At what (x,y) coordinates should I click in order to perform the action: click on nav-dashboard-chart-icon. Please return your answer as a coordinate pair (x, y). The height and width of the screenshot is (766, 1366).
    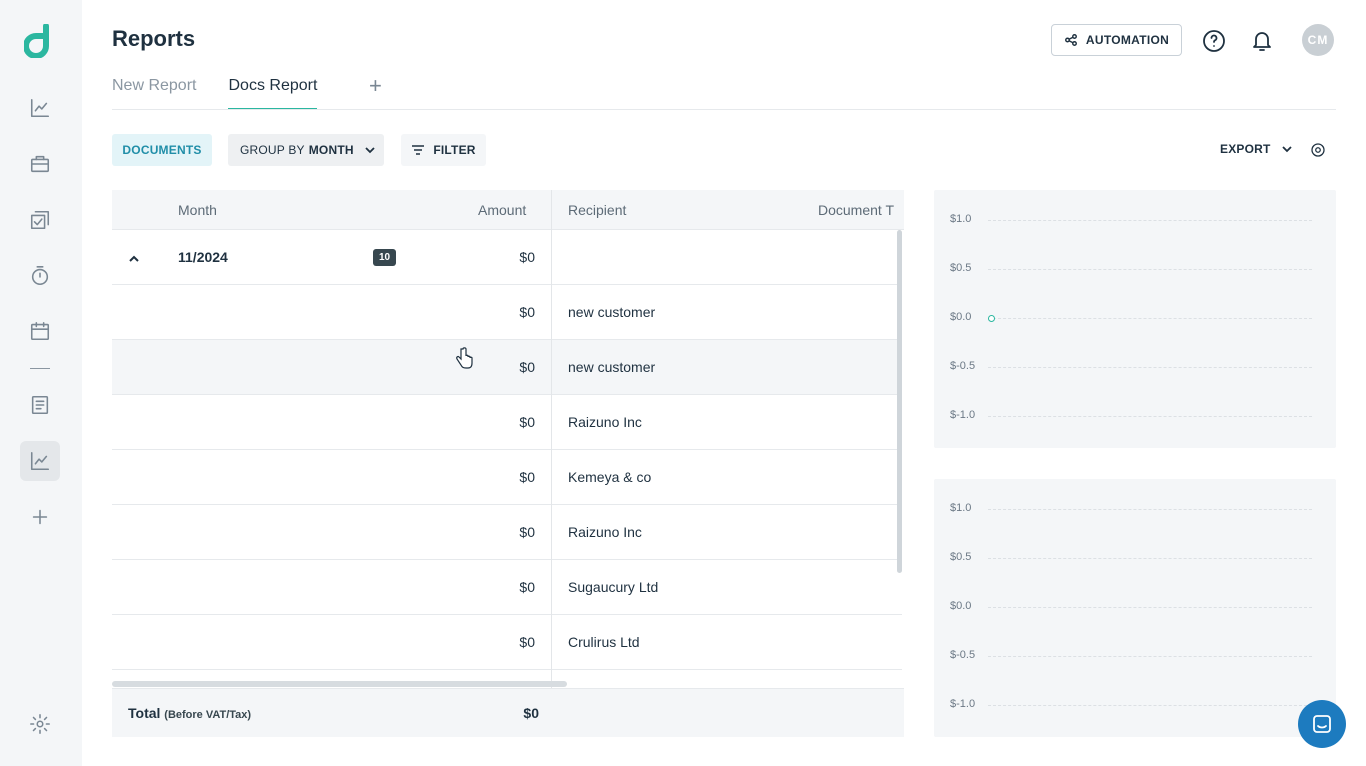
    Looking at the image, I should click on (40, 108).